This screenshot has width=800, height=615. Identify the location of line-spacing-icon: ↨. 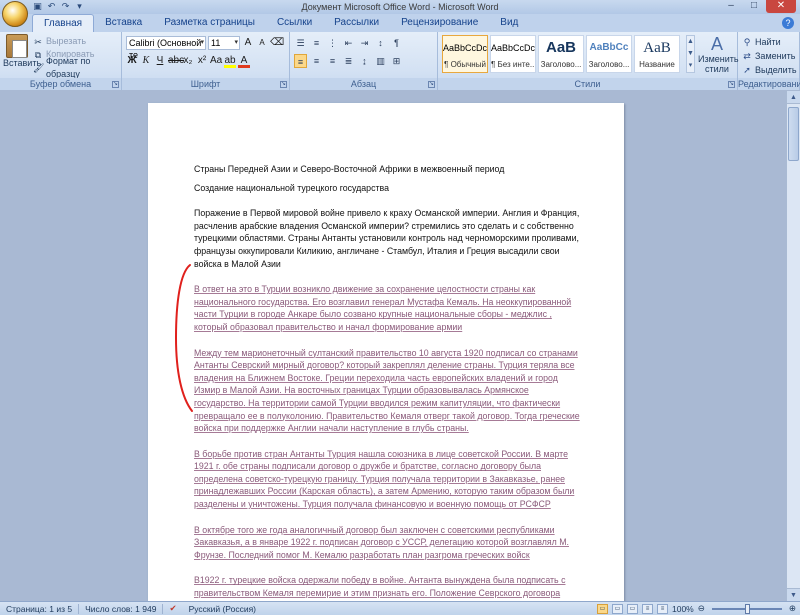
(364, 61).